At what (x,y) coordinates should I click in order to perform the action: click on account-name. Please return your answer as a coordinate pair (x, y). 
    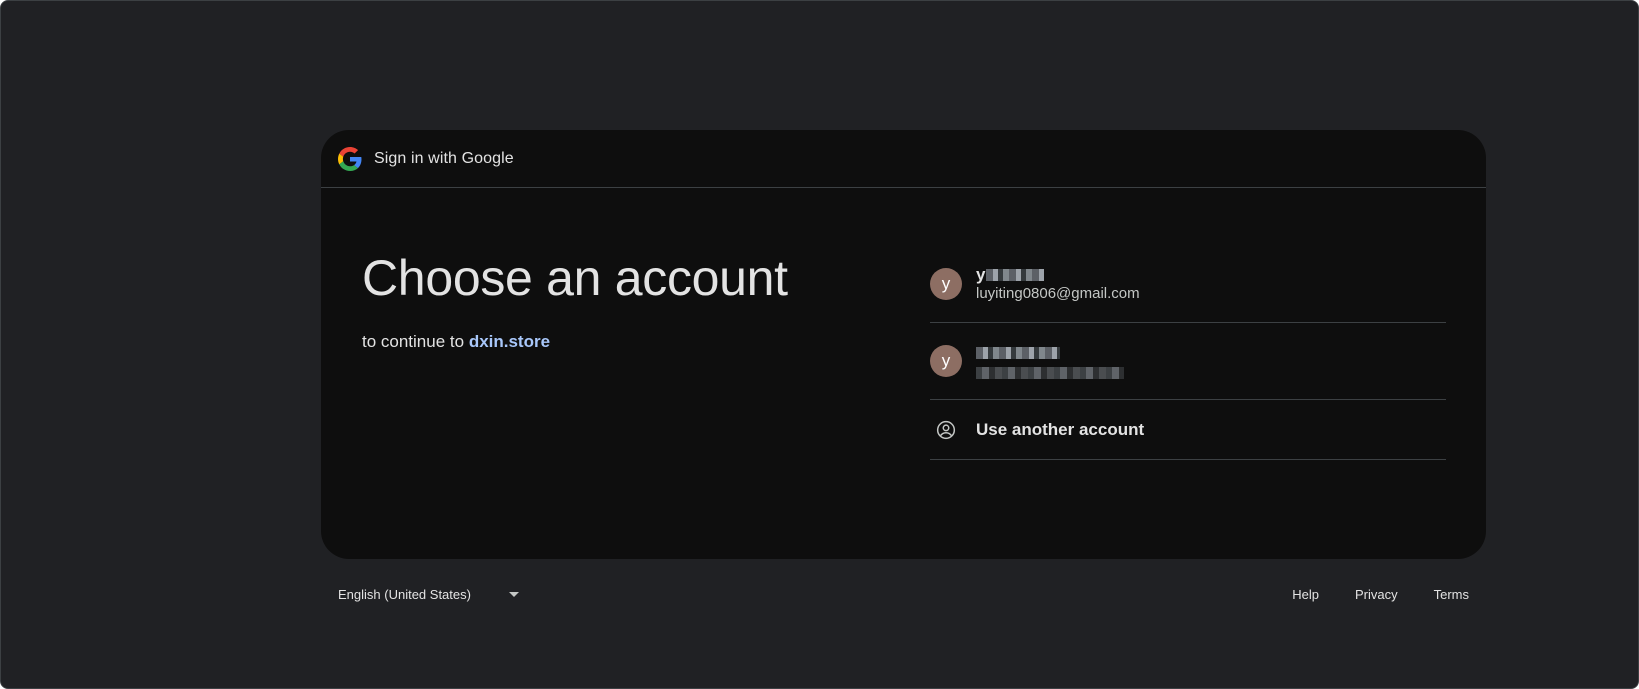
    Looking at the image, I should click on (1050, 353).